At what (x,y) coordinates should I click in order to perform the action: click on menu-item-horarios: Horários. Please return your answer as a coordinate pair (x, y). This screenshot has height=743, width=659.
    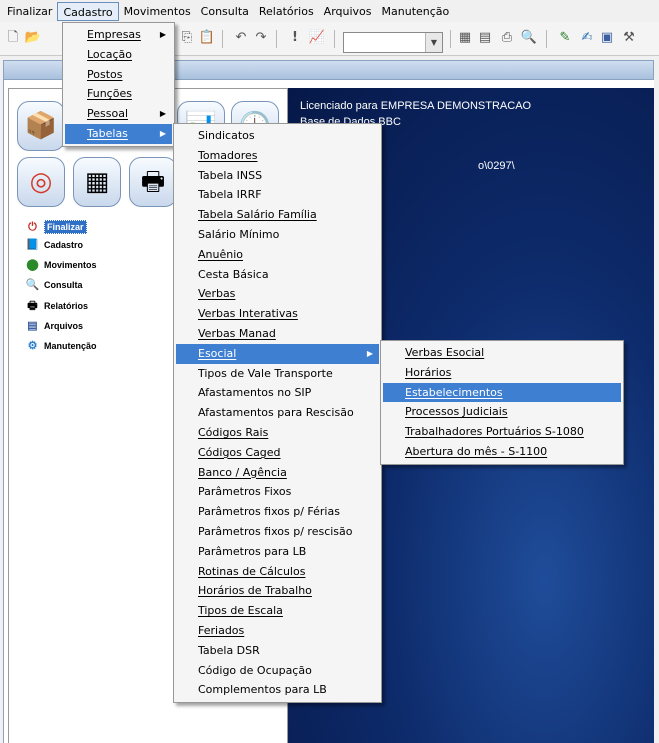
    Looking at the image, I should click on (502, 373).